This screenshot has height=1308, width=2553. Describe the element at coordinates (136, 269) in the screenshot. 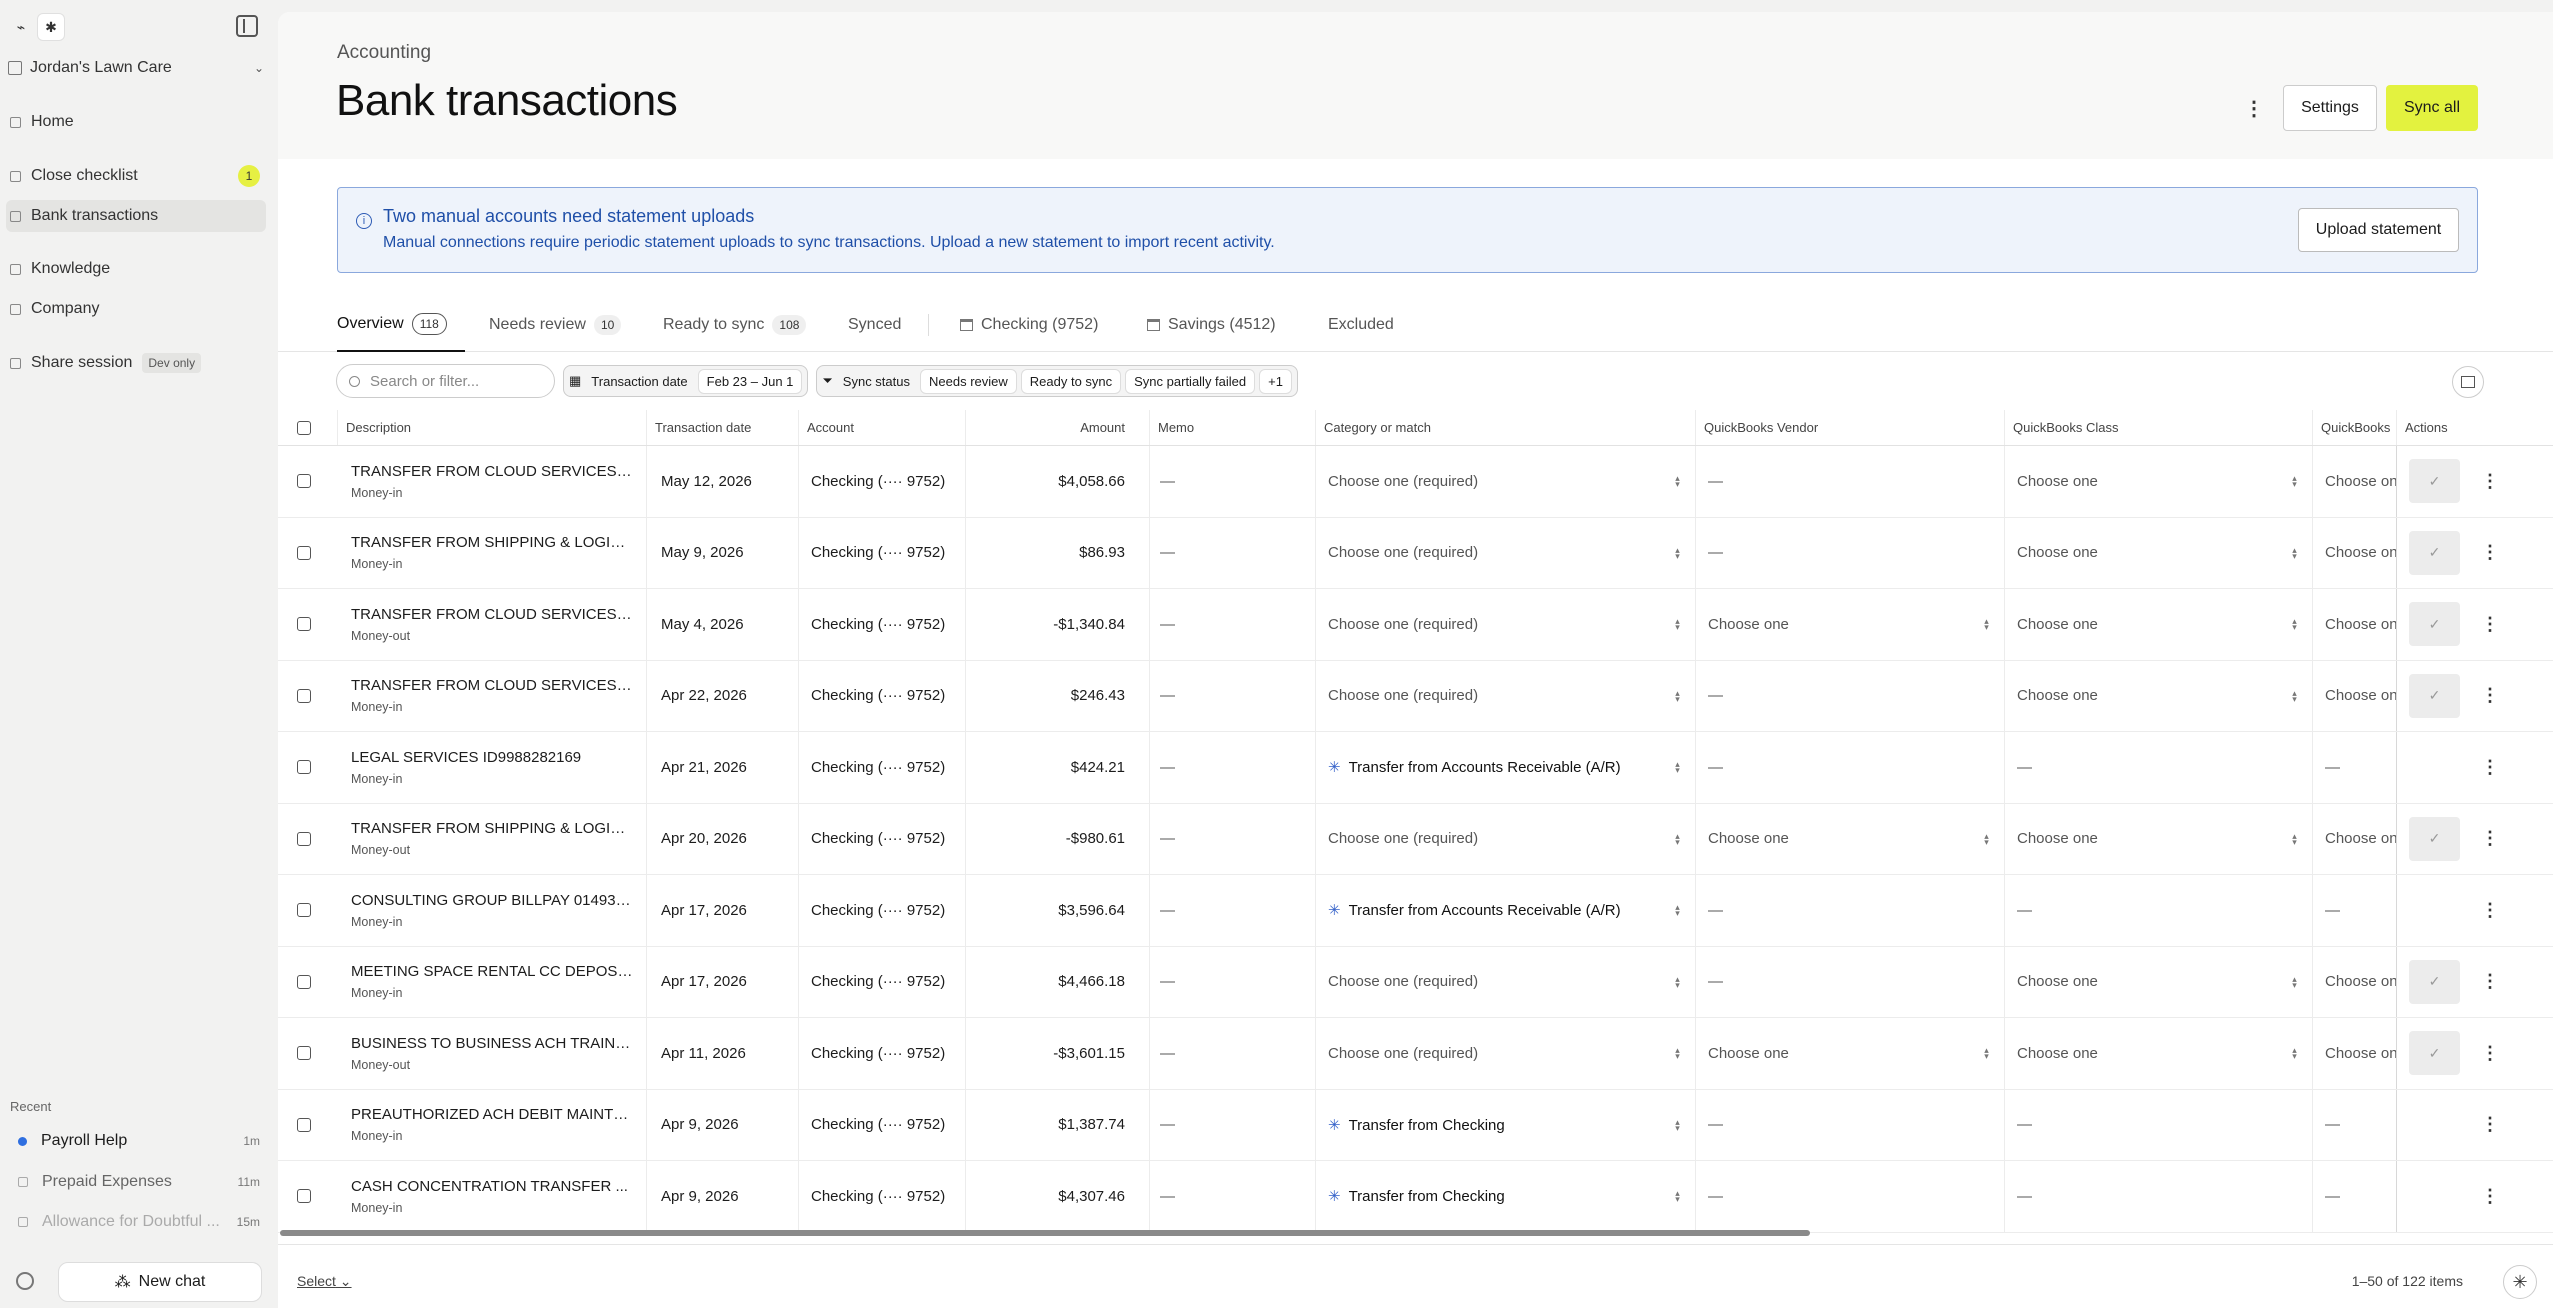

I see `sidebar-item-knowledge: Knowledge` at that location.